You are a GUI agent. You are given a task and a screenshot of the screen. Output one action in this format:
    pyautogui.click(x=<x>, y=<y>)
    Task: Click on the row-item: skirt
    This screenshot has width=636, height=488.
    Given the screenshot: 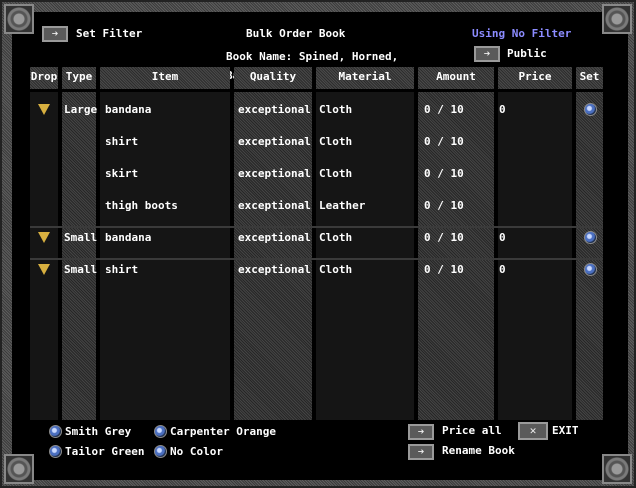 What is the action you would take?
    pyautogui.click(x=122, y=173)
    